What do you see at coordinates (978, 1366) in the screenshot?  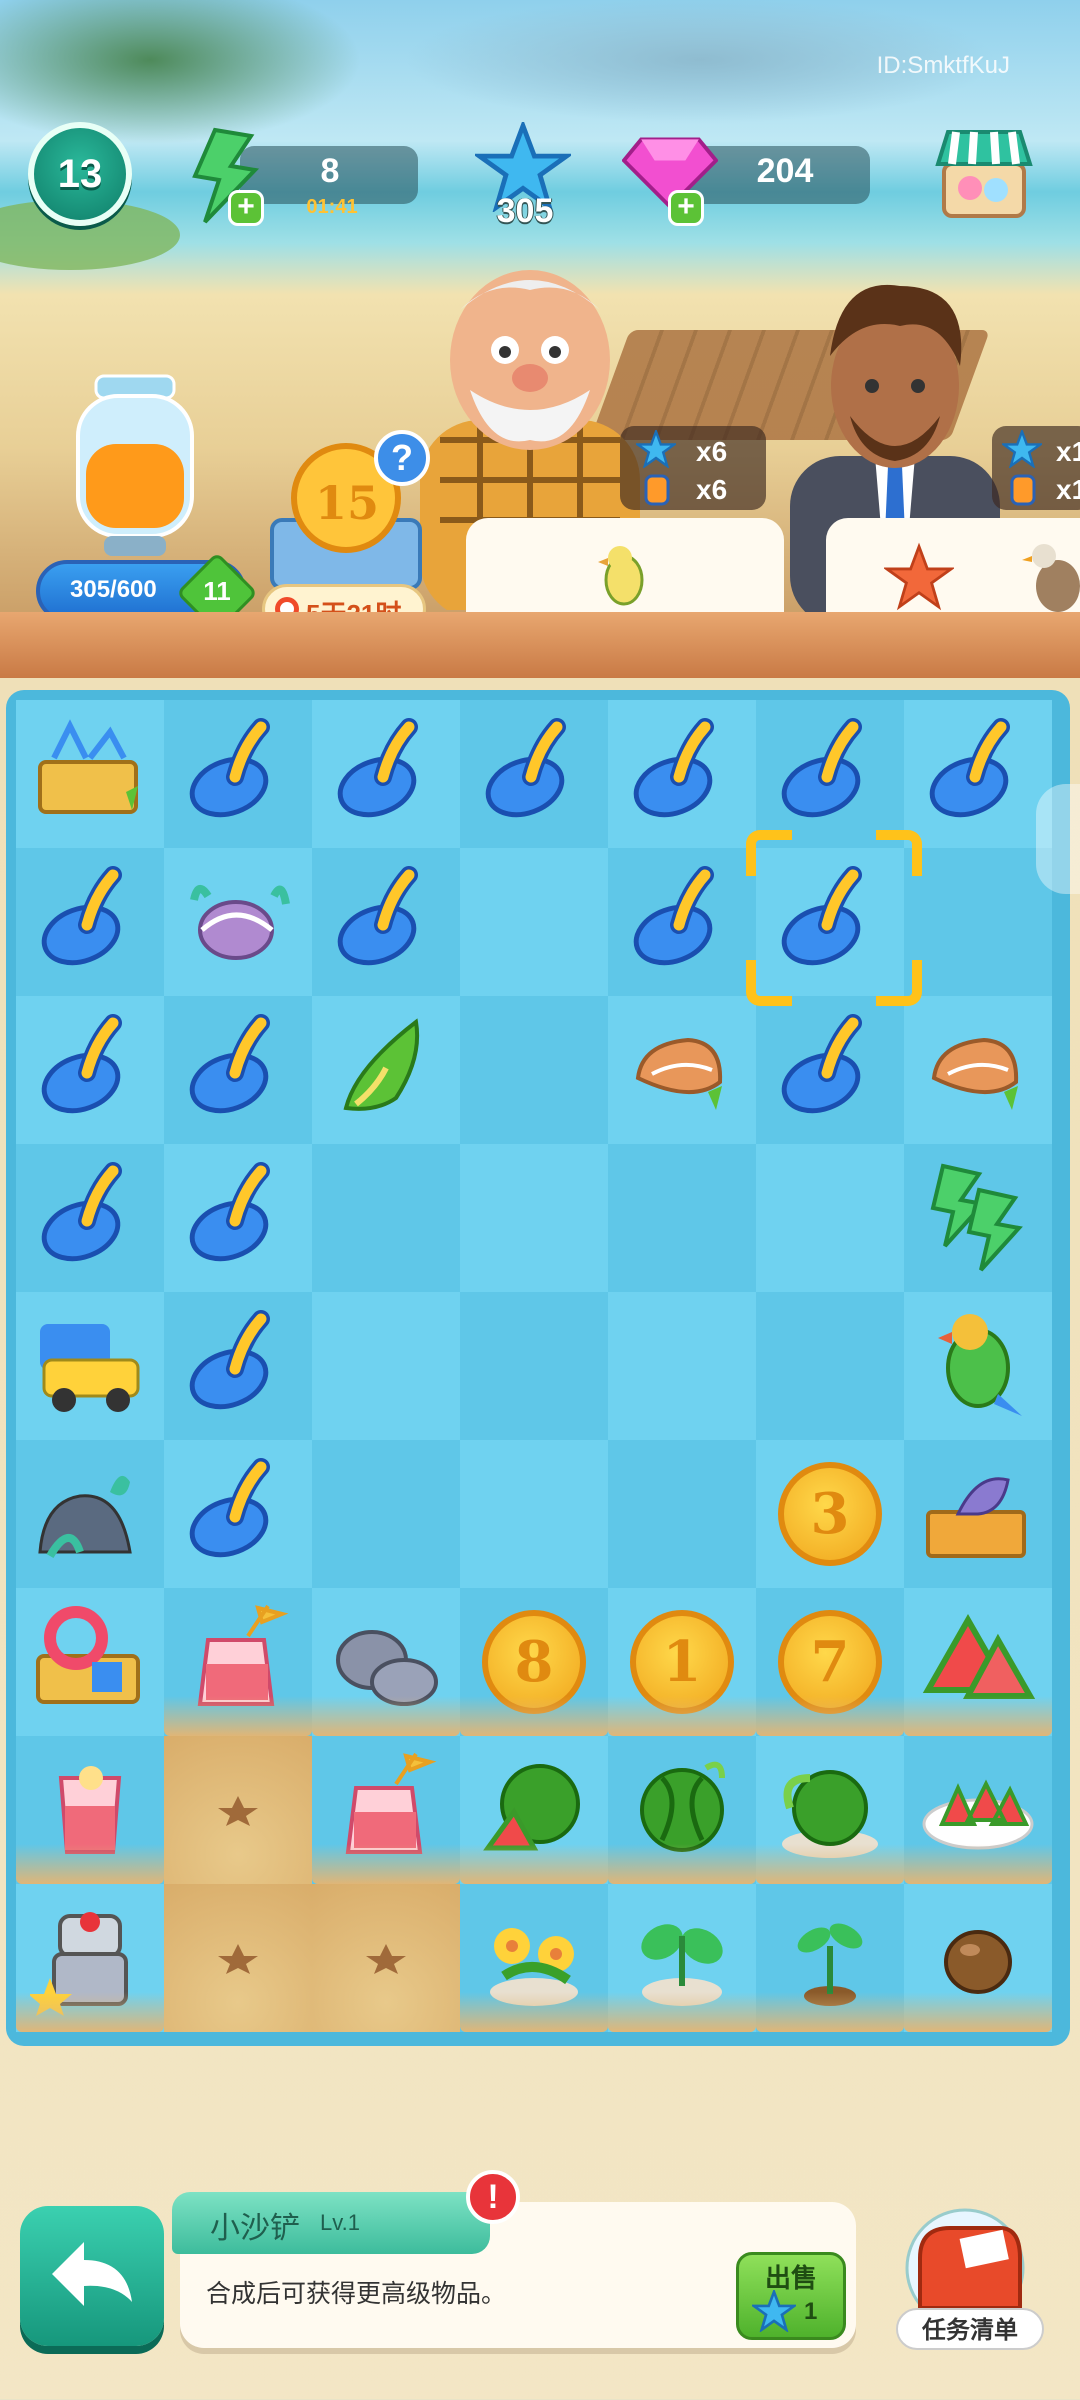 I see `board-cell-parrot` at bounding box center [978, 1366].